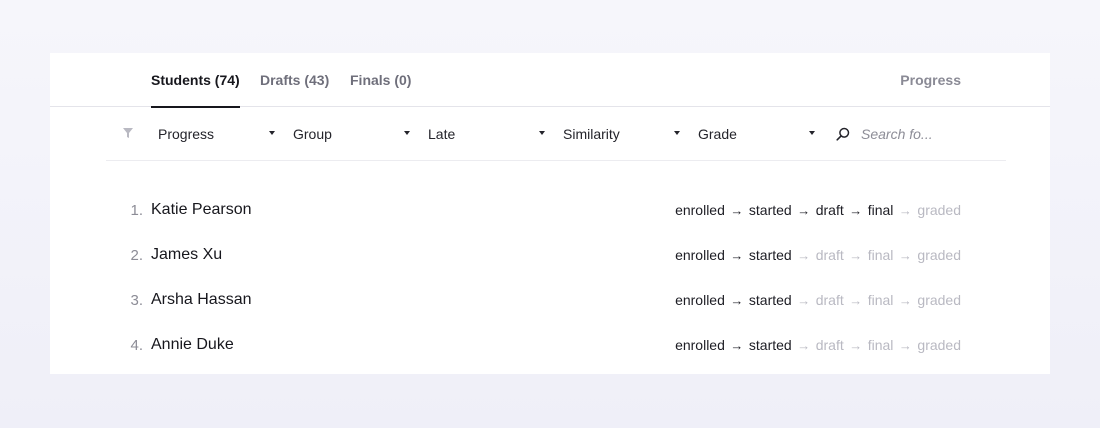  Describe the element at coordinates (717, 134) in the screenshot. I see `grade-filter-label: Grade` at that location.